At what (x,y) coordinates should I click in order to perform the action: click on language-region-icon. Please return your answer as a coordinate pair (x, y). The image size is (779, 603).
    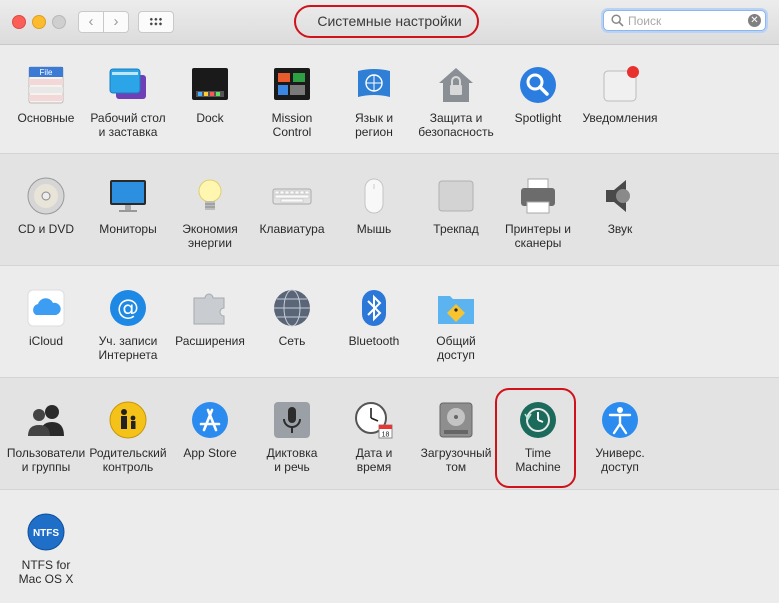
    Looking at the image, I should click on (374, 85).